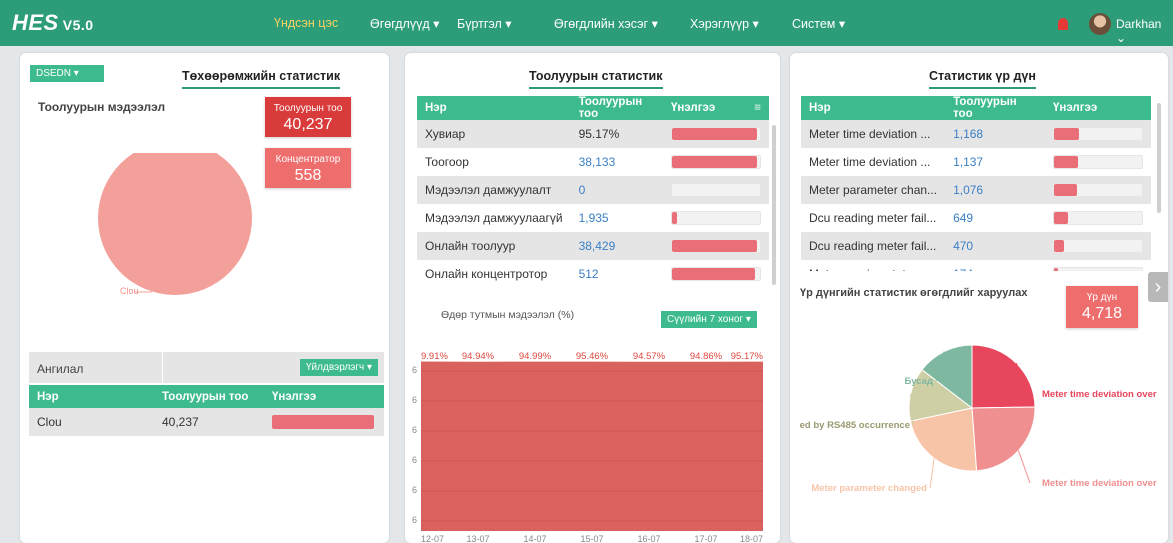 The height and width of the screenshot is (543, 1173). I want to click on table-row: Мэдээлэл дамжуулалт 0, so click(593, 190).